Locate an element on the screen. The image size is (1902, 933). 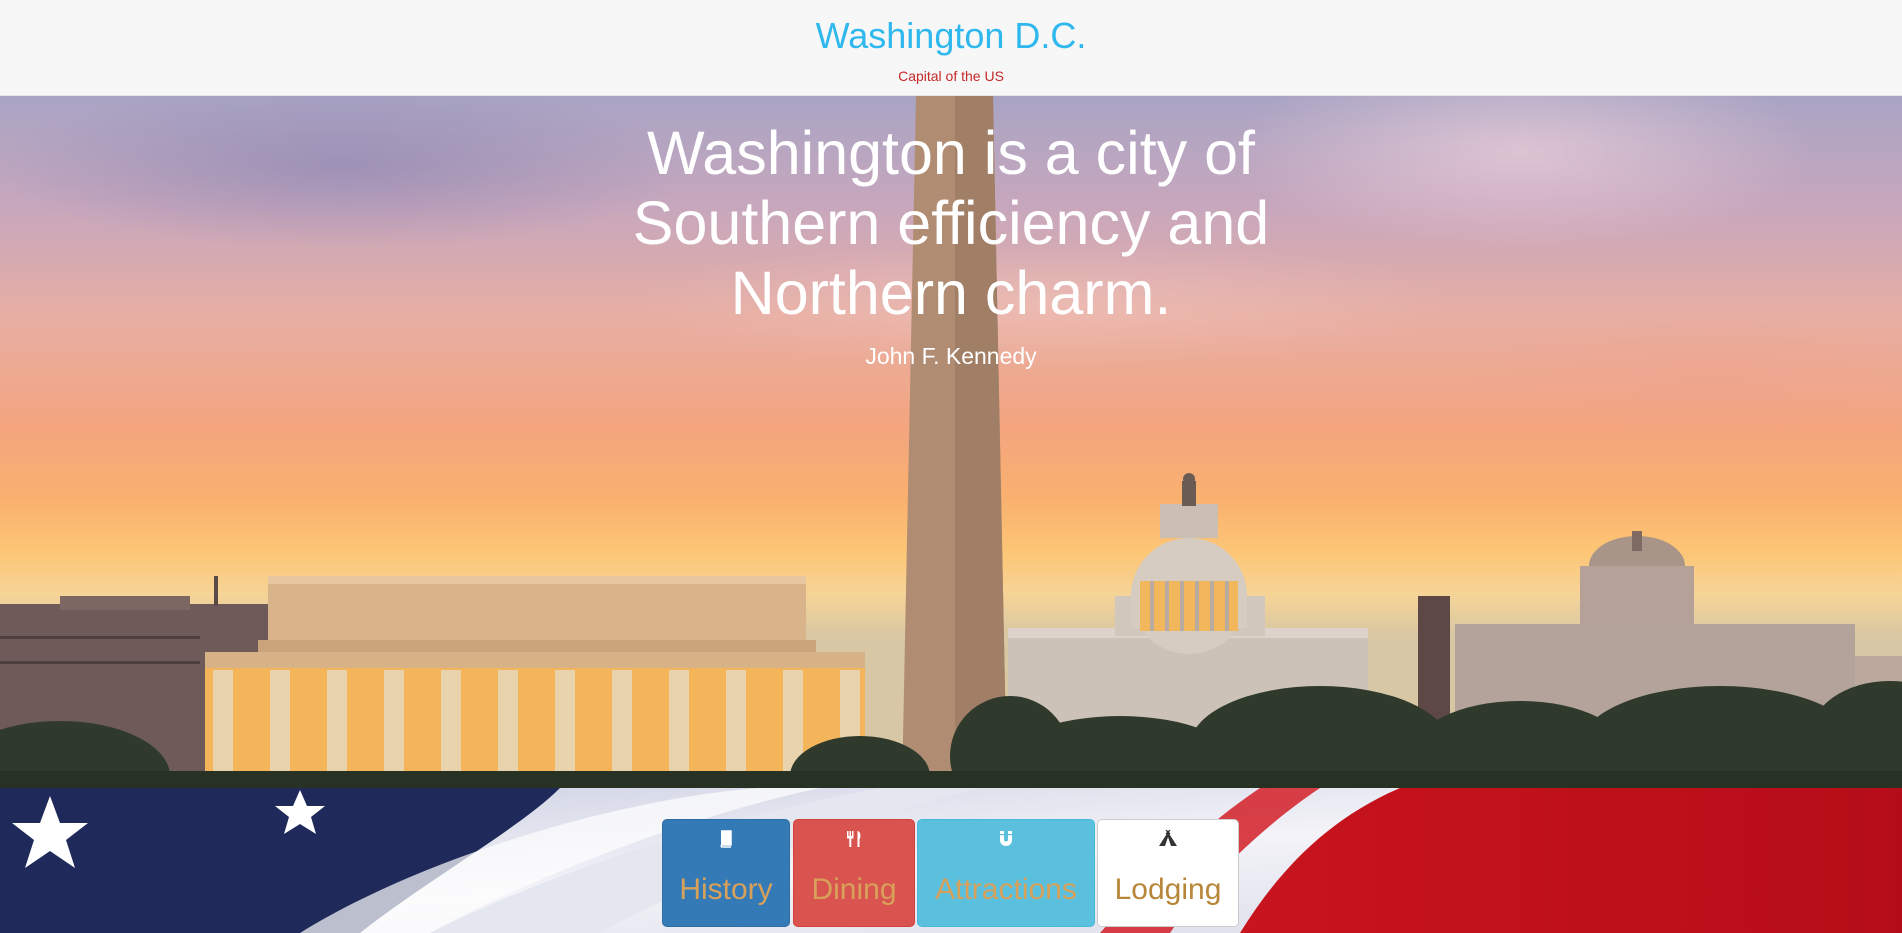
lodging-label: Lodging is located at coordinates (1168, 889).